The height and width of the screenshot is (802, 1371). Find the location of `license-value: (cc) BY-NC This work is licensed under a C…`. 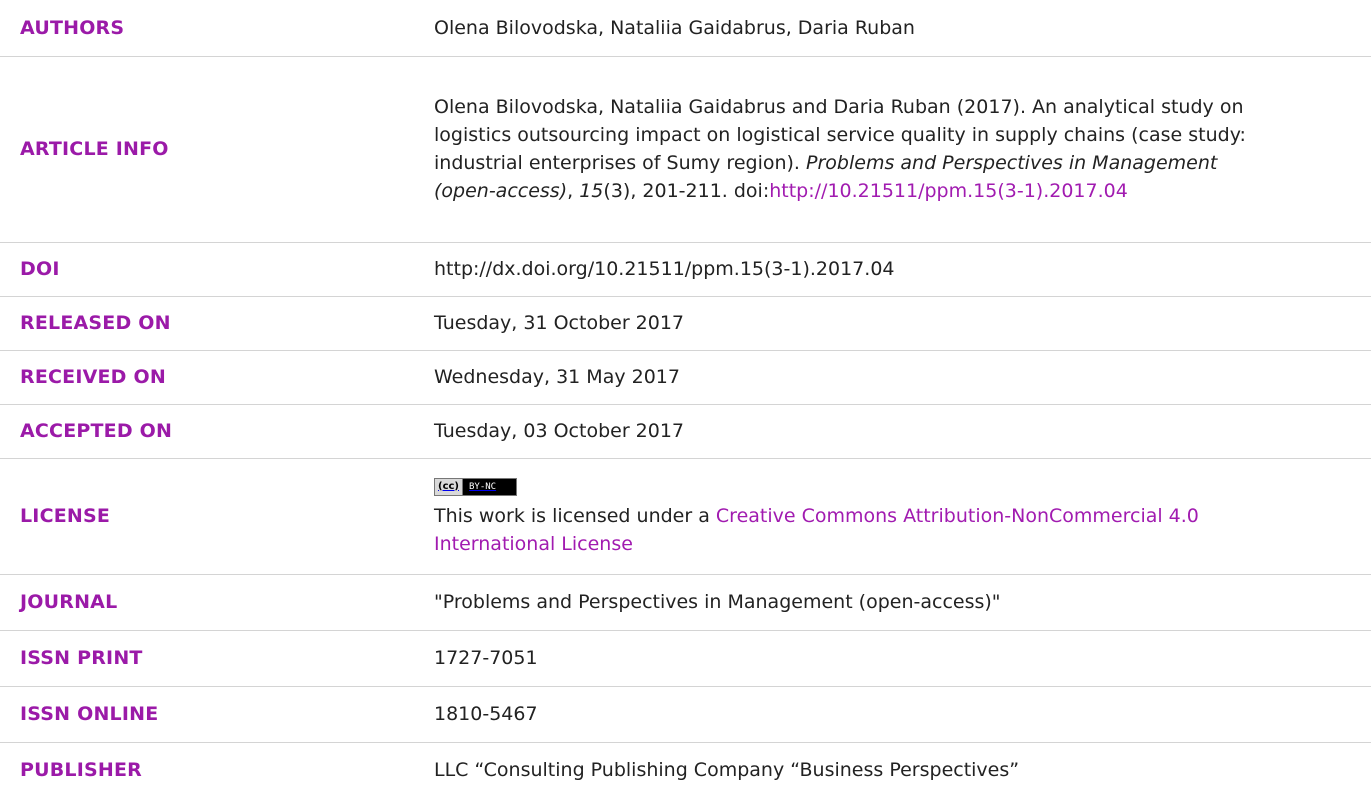

license-value: (cc) BY-NC This work is licensed under a C… is located at coordinates (902, 516).